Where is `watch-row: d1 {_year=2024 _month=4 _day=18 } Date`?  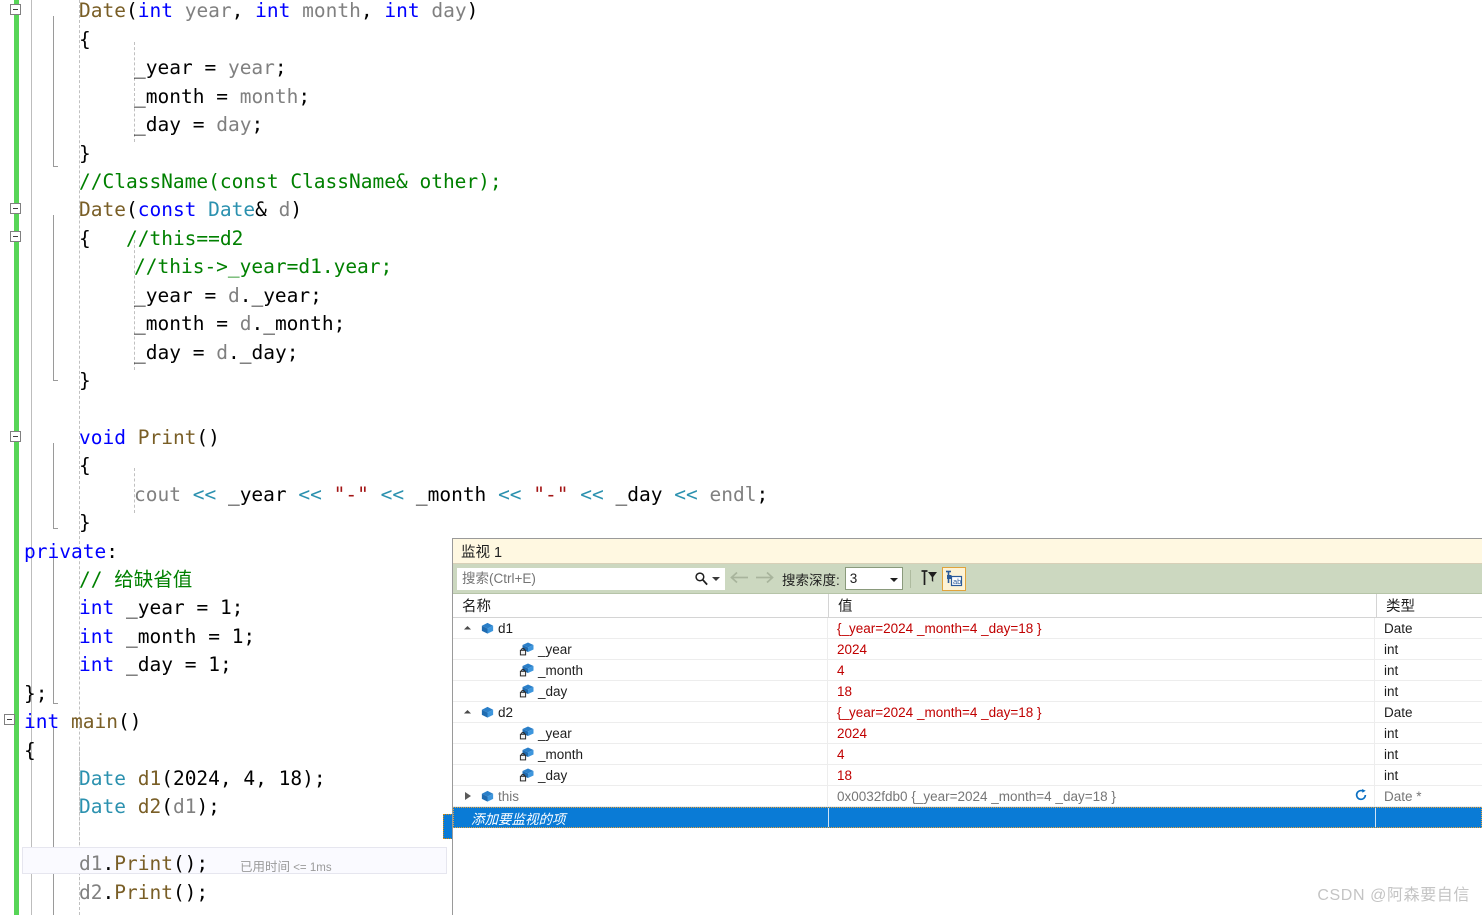
watch-row: d1 {_year=2024 _month=4 _day=18 } Date is located at coordinates (967, 628).